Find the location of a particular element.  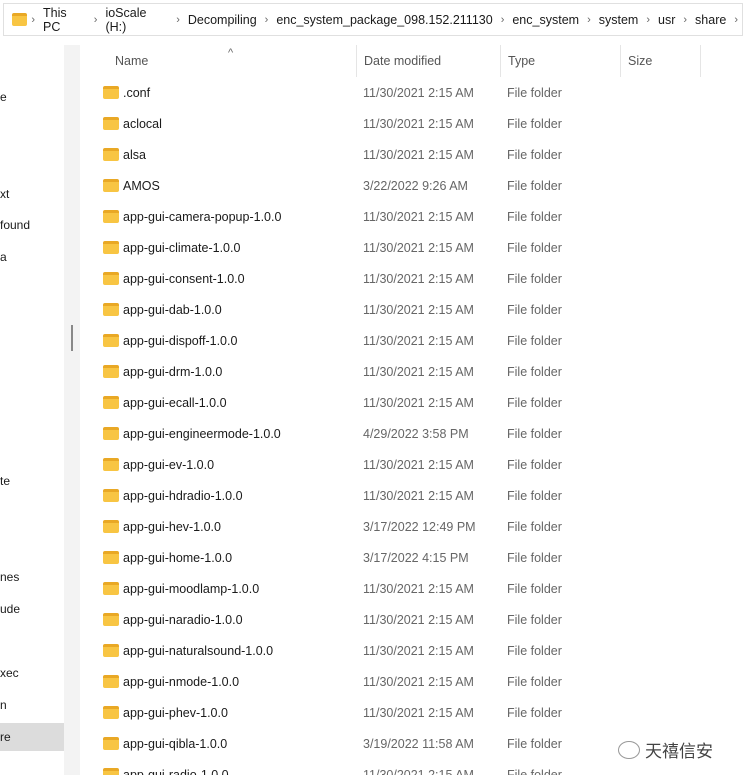

column-date-label: Date modified is located at coordinates (403, 61).